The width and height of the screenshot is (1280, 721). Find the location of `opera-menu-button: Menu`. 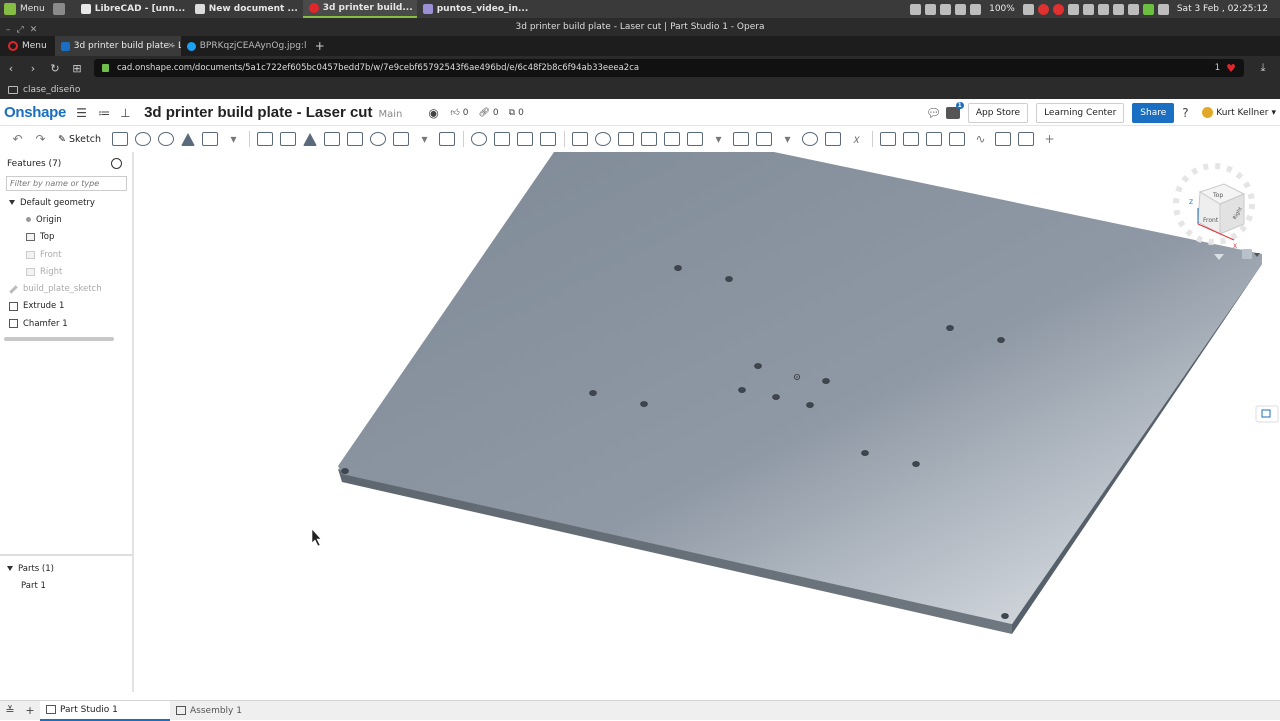

opera-menu-button: Menu is located at coordinates (27, 46).